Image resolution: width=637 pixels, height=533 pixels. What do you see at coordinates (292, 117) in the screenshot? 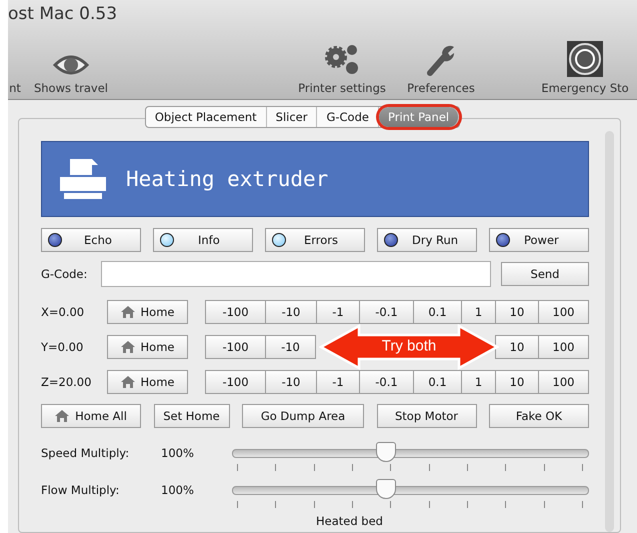
I see `tab: Slicer` at bounding box center [292, 117].